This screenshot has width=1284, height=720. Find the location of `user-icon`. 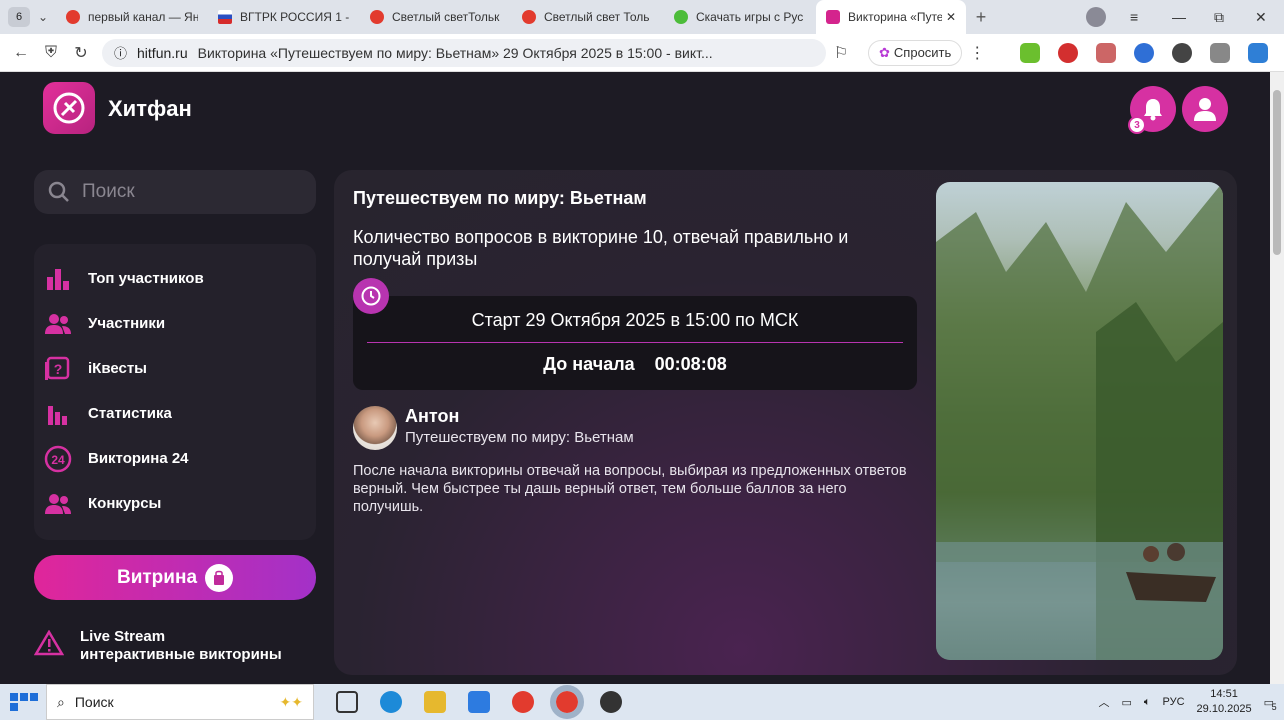

user-icon is located at coordinates (1205, 109).